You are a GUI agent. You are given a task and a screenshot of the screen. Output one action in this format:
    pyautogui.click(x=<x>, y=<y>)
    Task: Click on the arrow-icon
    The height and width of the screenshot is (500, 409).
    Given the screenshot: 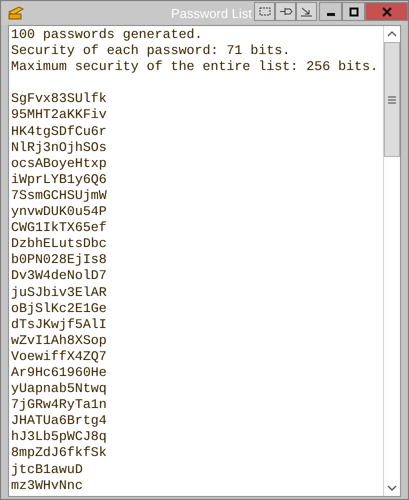 What is the action you would take?
    pyautogui.click(x=306, y=11)
    